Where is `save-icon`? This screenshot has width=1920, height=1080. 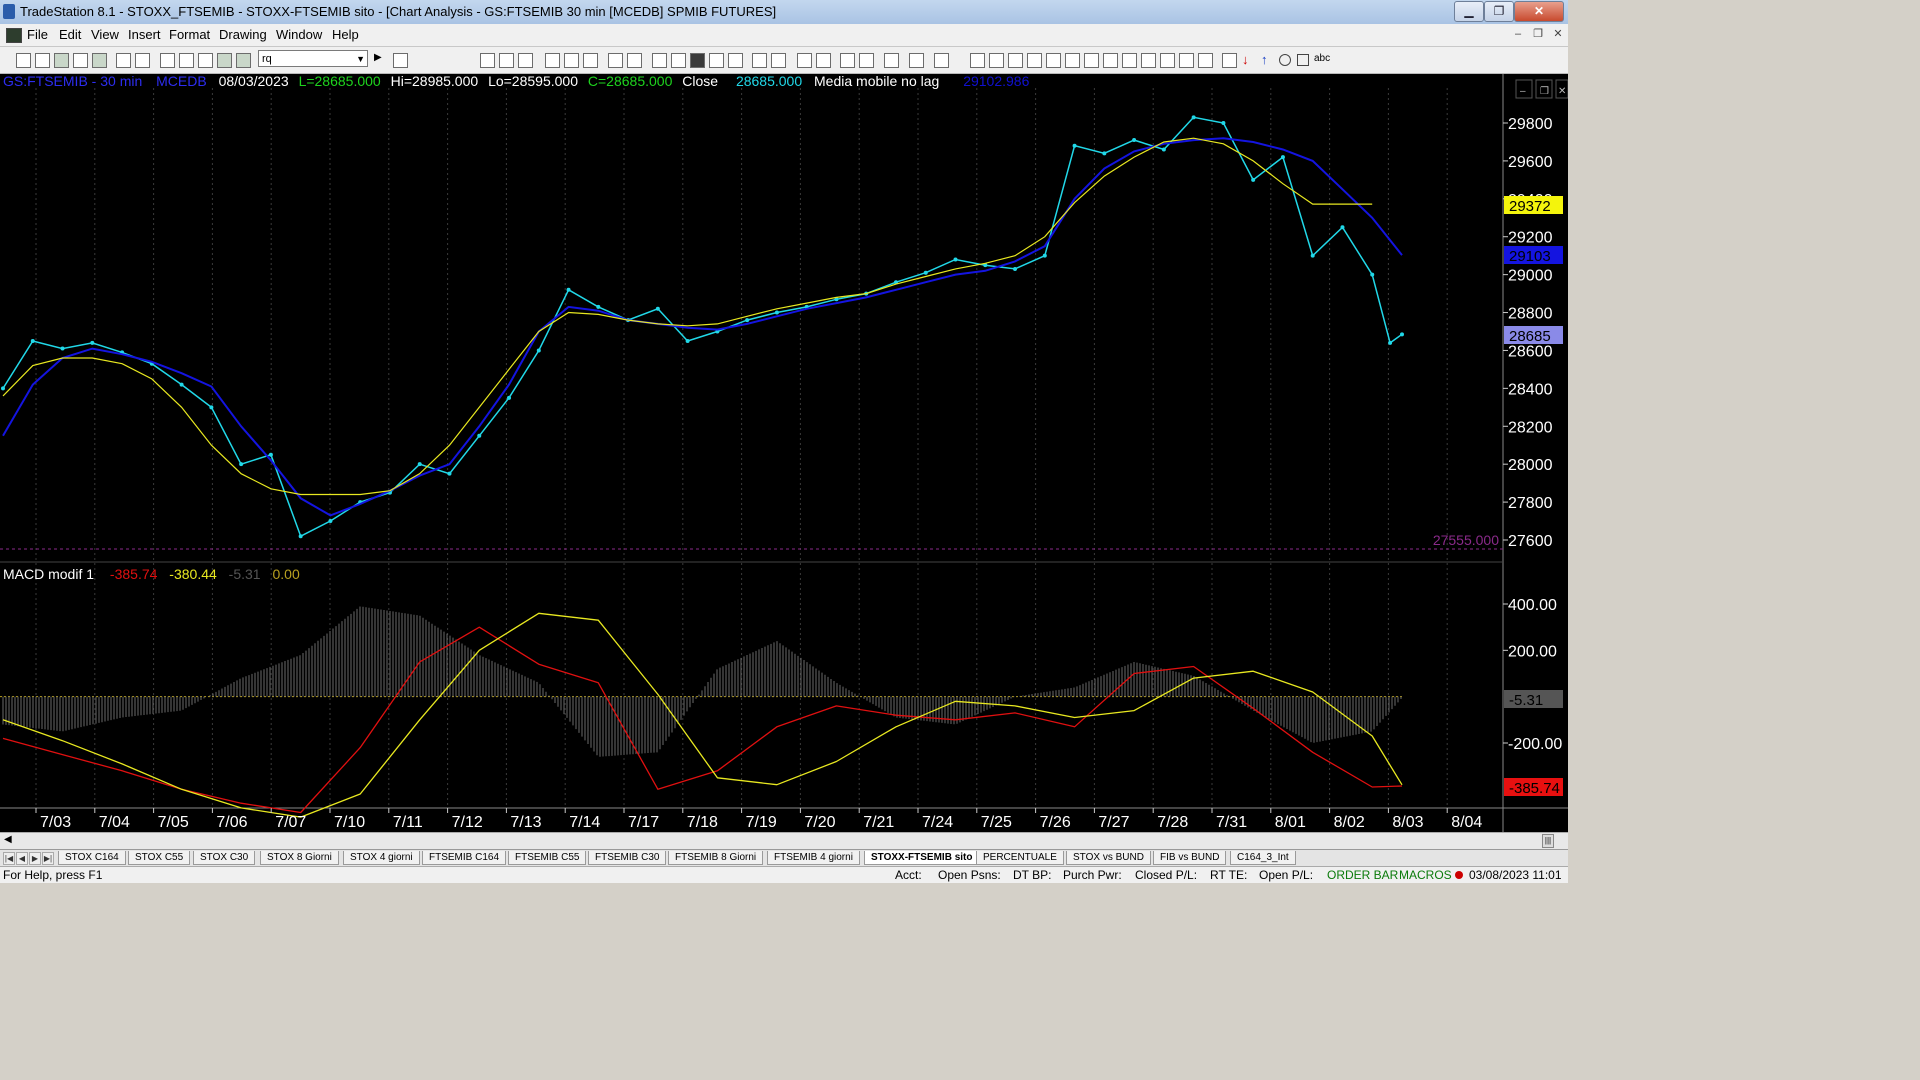 save-icon is located at coordinates (99, 60).